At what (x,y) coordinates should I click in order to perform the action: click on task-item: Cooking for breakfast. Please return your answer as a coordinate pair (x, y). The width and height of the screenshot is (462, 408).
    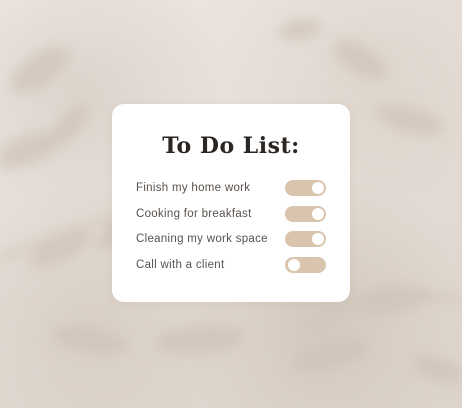
    Looking at the image, I should click on (231, 214).